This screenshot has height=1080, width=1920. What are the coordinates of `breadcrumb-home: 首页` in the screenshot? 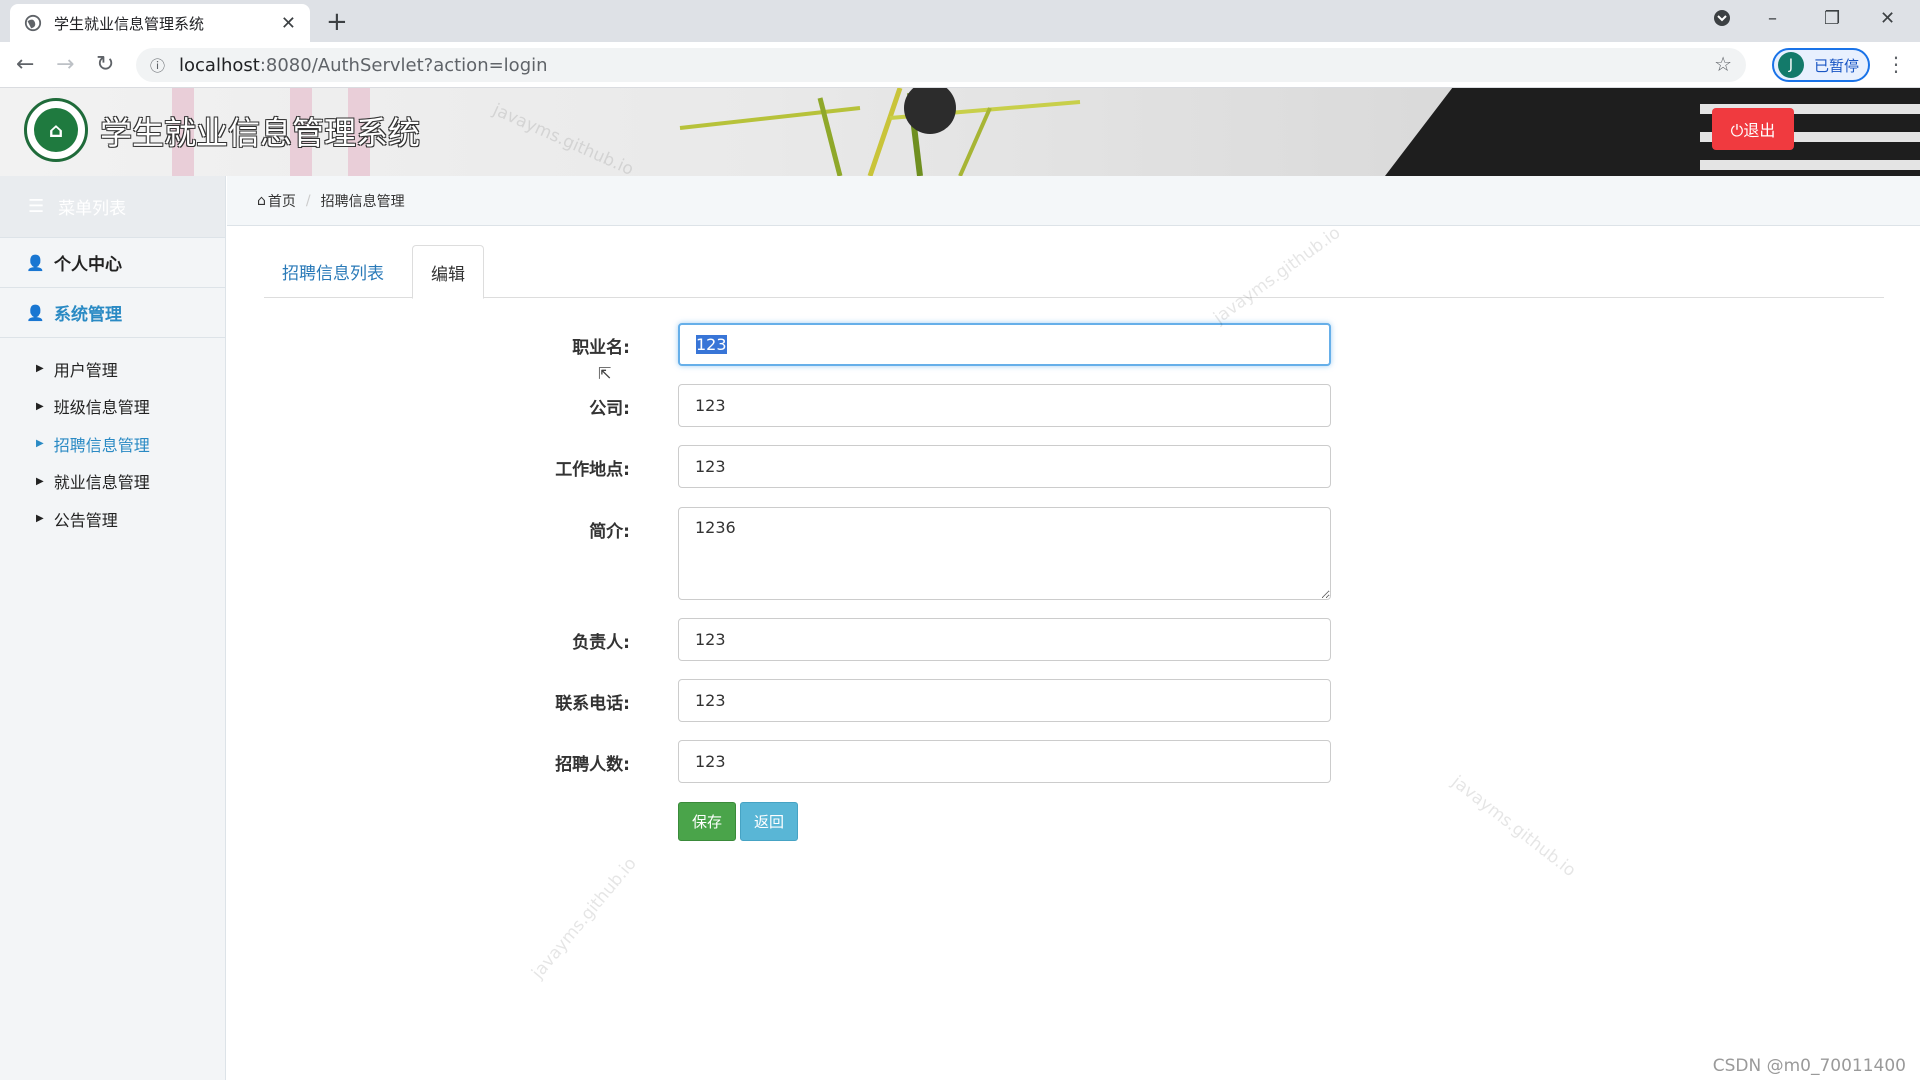 It's located at (282, 201).